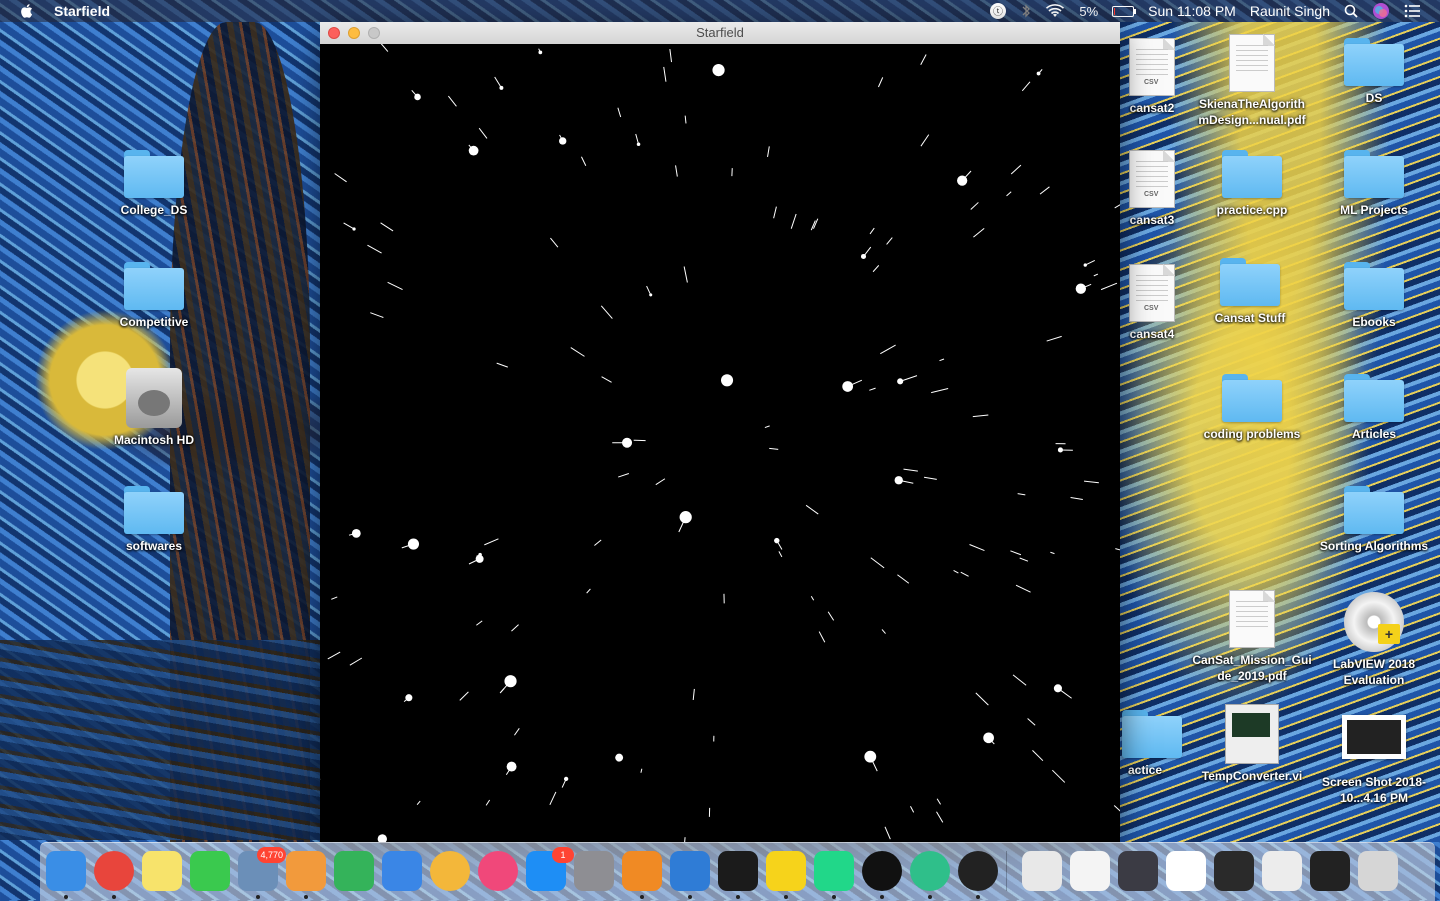 Image resolution: width=1440 pixels, height=901 pixels. What do you see at coordinates (546, 871) in the screenshot?
I see `app-store-icon: 1` at bounding box center [546, 871].